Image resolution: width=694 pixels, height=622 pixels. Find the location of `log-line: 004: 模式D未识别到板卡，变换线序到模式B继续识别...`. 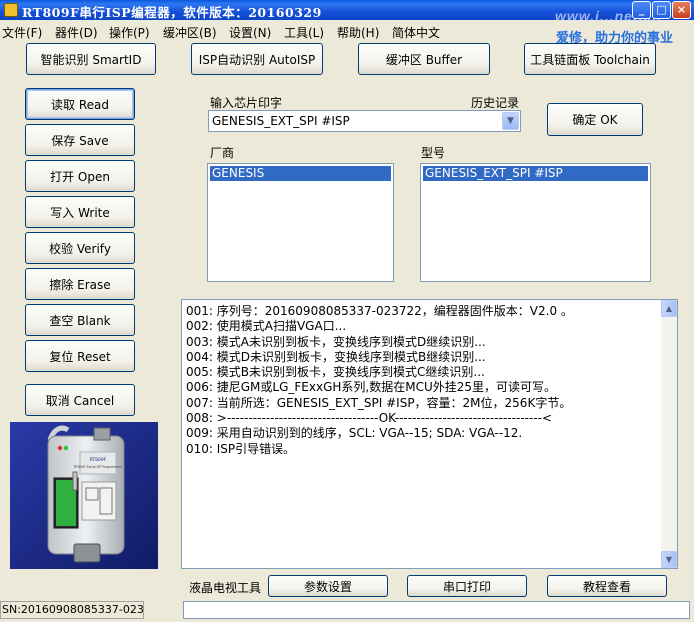

log-line: 004: 模式D未识别到板卡，变换线序到模式B继续识别... is located at coordinates (336, 356).